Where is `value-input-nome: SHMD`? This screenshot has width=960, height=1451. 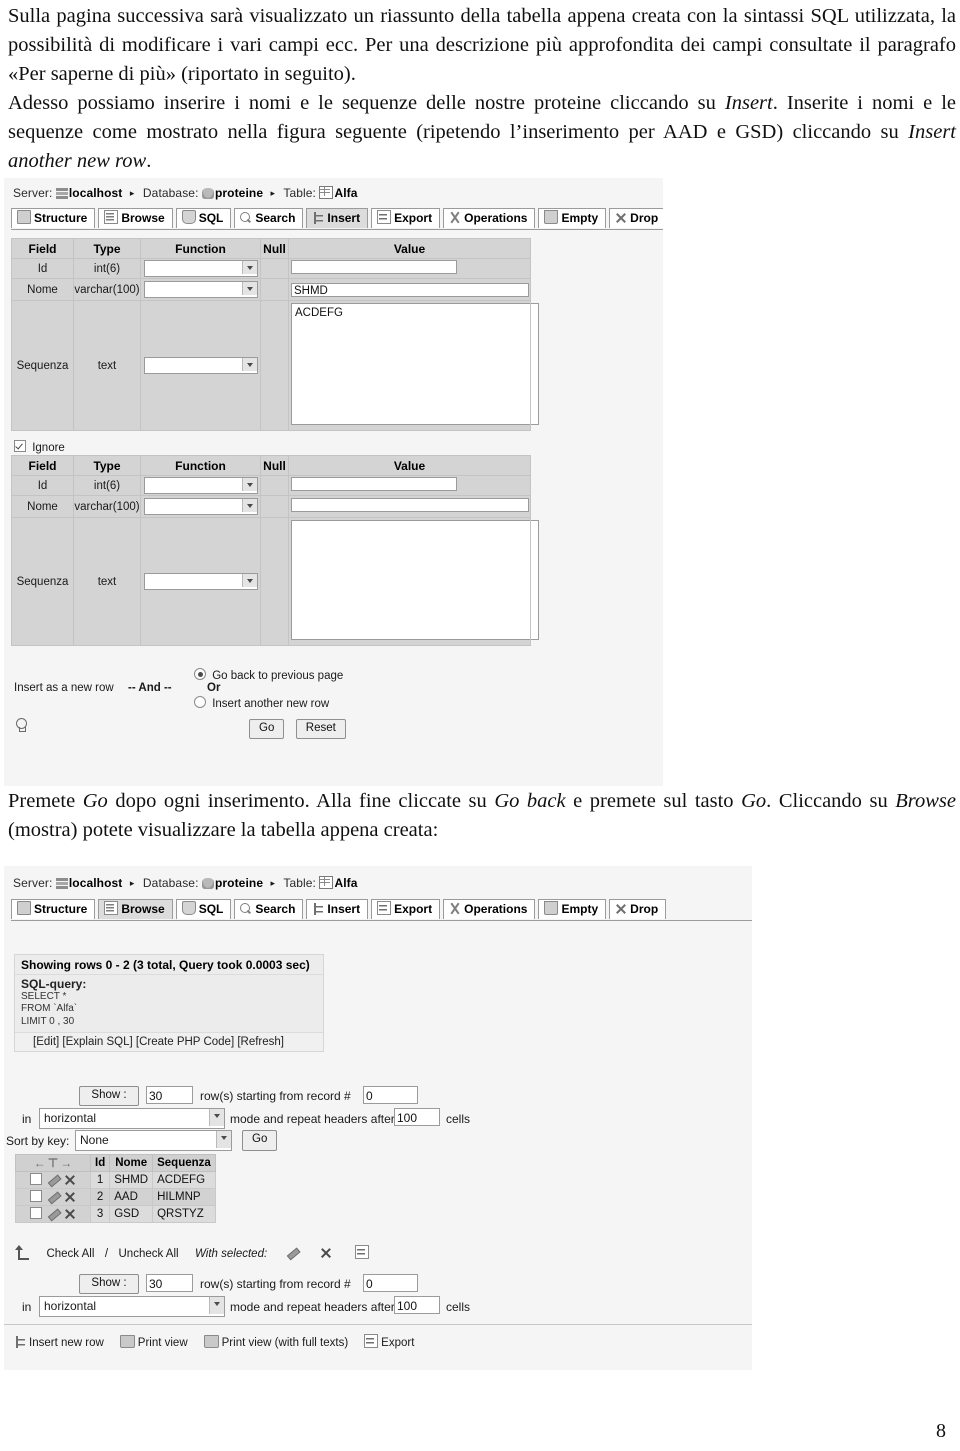 value-input-nome: SHMD is located at coordinates (410, 289).